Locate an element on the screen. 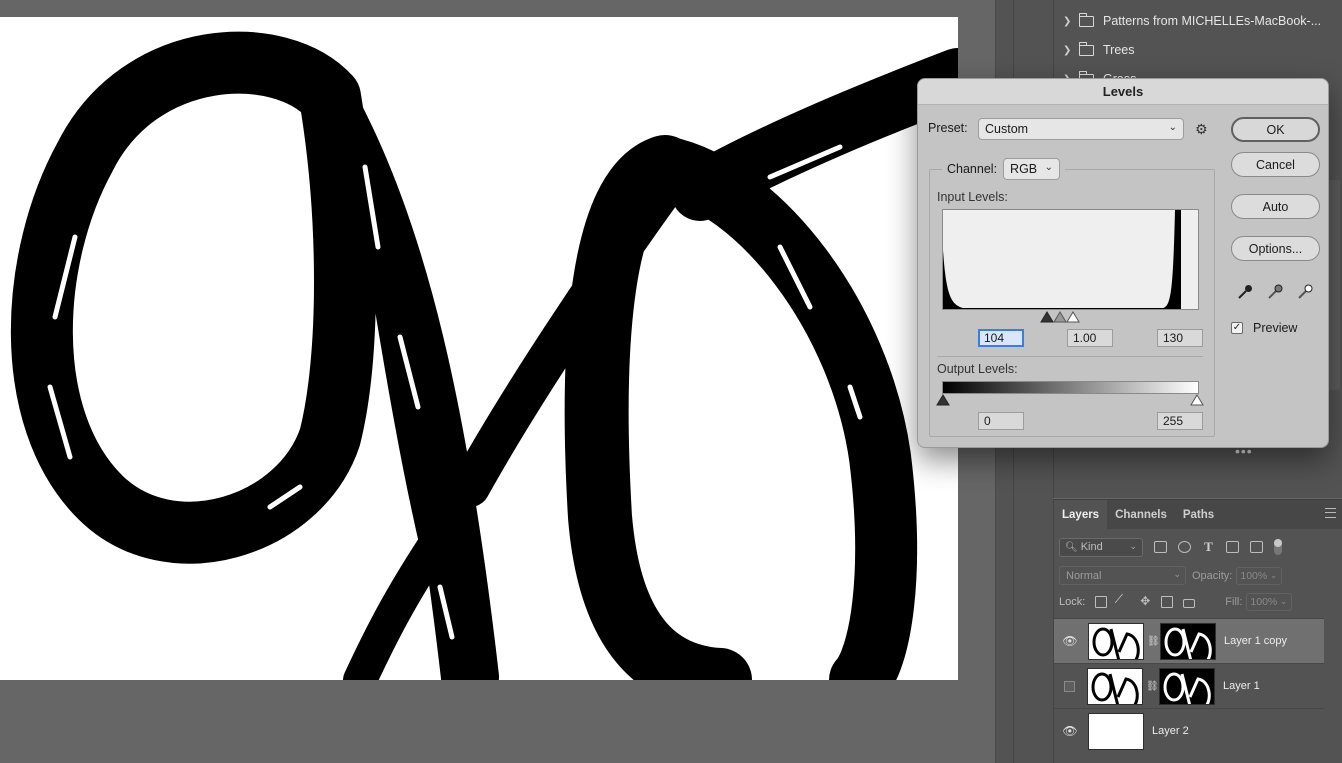 Image resolution: width=1342 pixels, height=763 pixels. lock-row: Lock: ✥ Fill: 100% ⌄ is located at coordinates (1176, 602).